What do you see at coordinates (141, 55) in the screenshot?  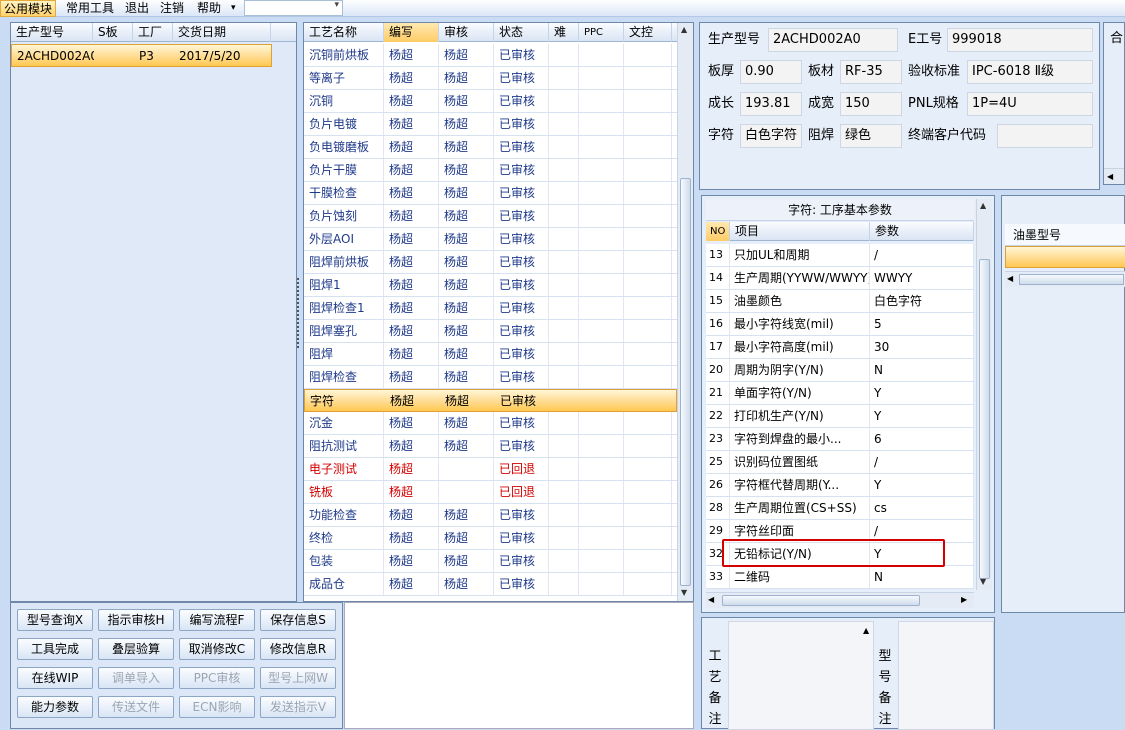 I see `table-row: 2ACHD002A0 P3 2017/5/20` at bounding box center [141, 55].